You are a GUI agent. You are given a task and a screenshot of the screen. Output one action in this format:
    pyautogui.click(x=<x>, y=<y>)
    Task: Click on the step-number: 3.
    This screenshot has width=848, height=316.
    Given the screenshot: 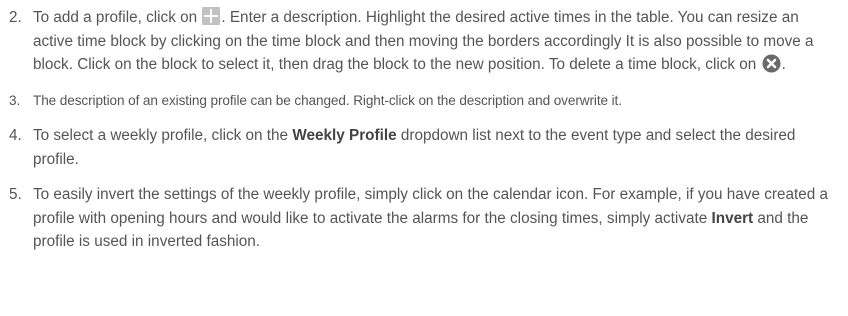 What is the action you would take?
    pyautogui.click(x=15, y=100)
    